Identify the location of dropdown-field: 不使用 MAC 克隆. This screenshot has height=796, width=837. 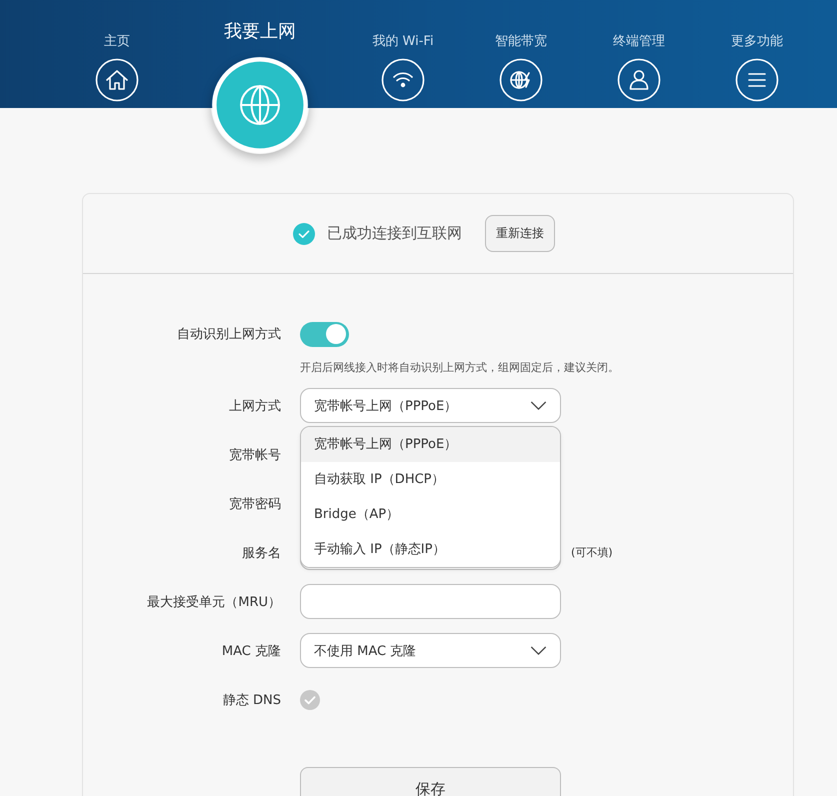
(430, 650).